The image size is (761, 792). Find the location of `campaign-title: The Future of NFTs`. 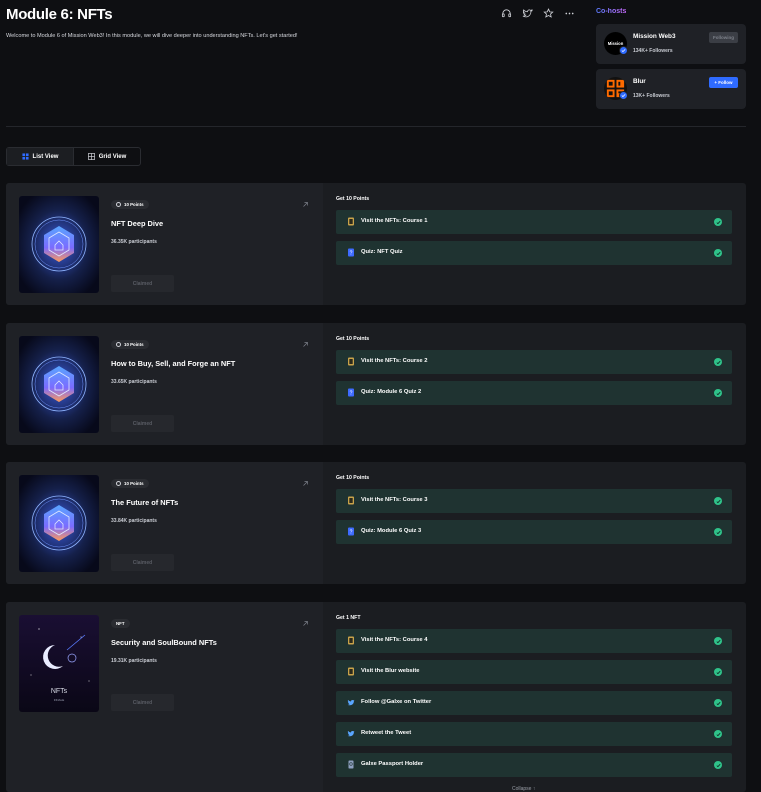

campaign-title: The Future of NFTs is located at coordinates (145, 502).